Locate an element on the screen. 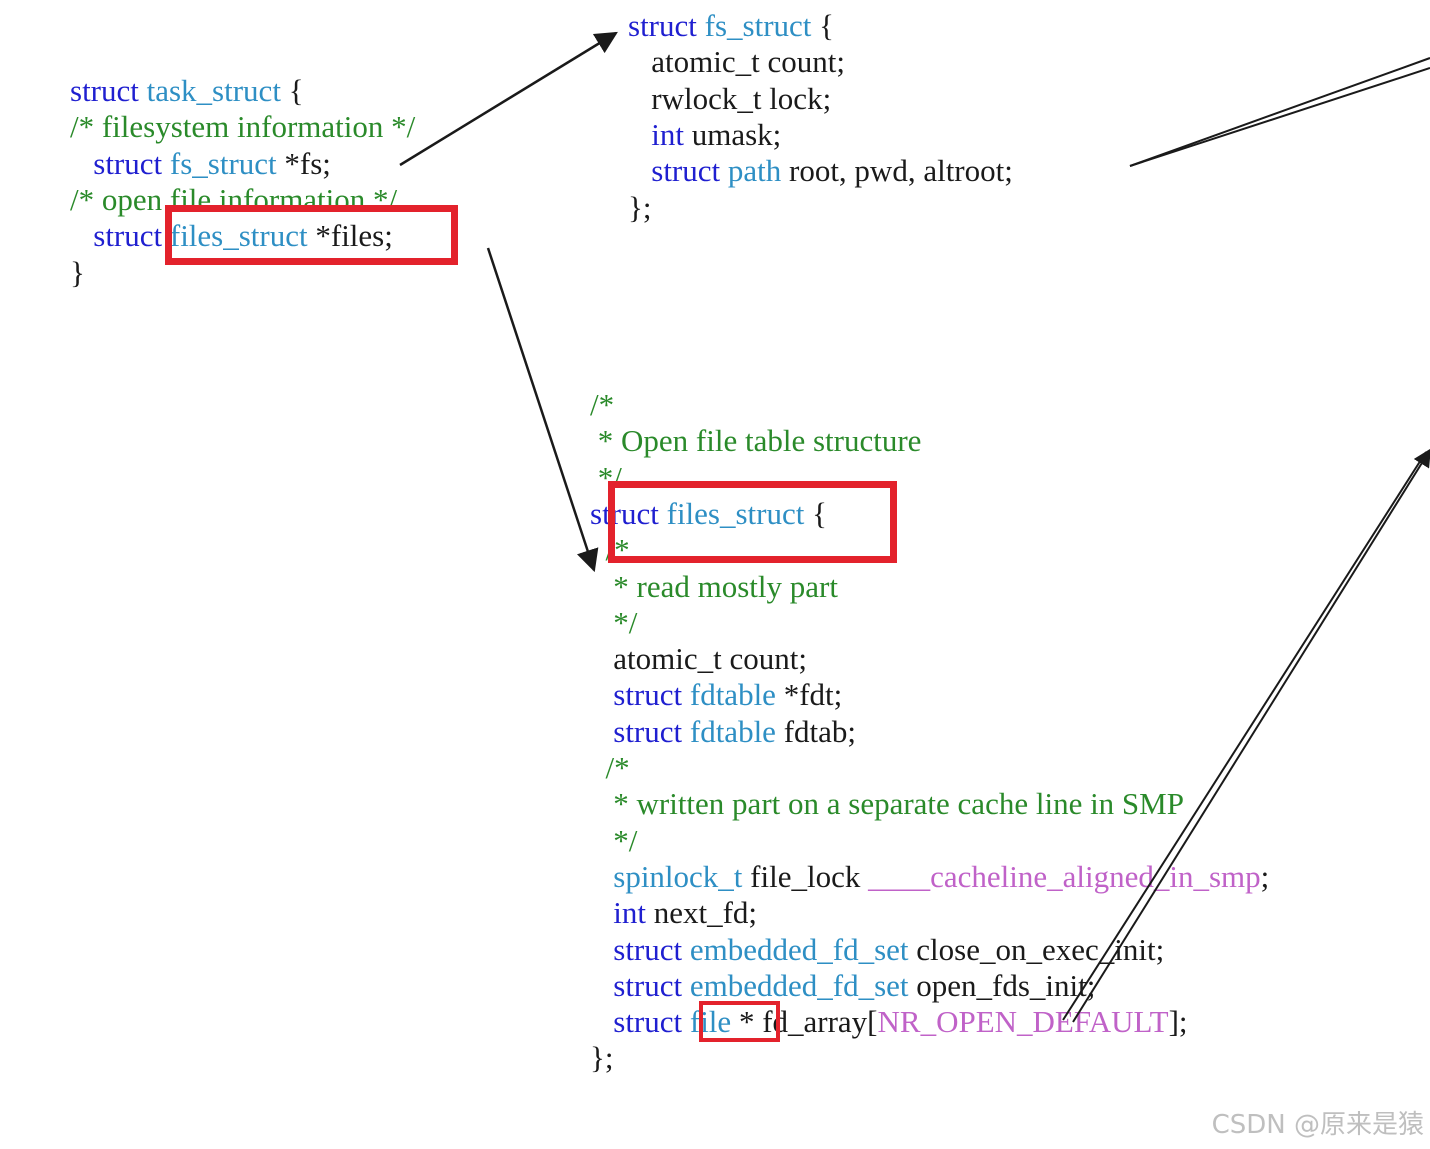 This screenshot has width=1430, height=1149. file-pointer-arrow-b is located at coordinates (1251, 735).